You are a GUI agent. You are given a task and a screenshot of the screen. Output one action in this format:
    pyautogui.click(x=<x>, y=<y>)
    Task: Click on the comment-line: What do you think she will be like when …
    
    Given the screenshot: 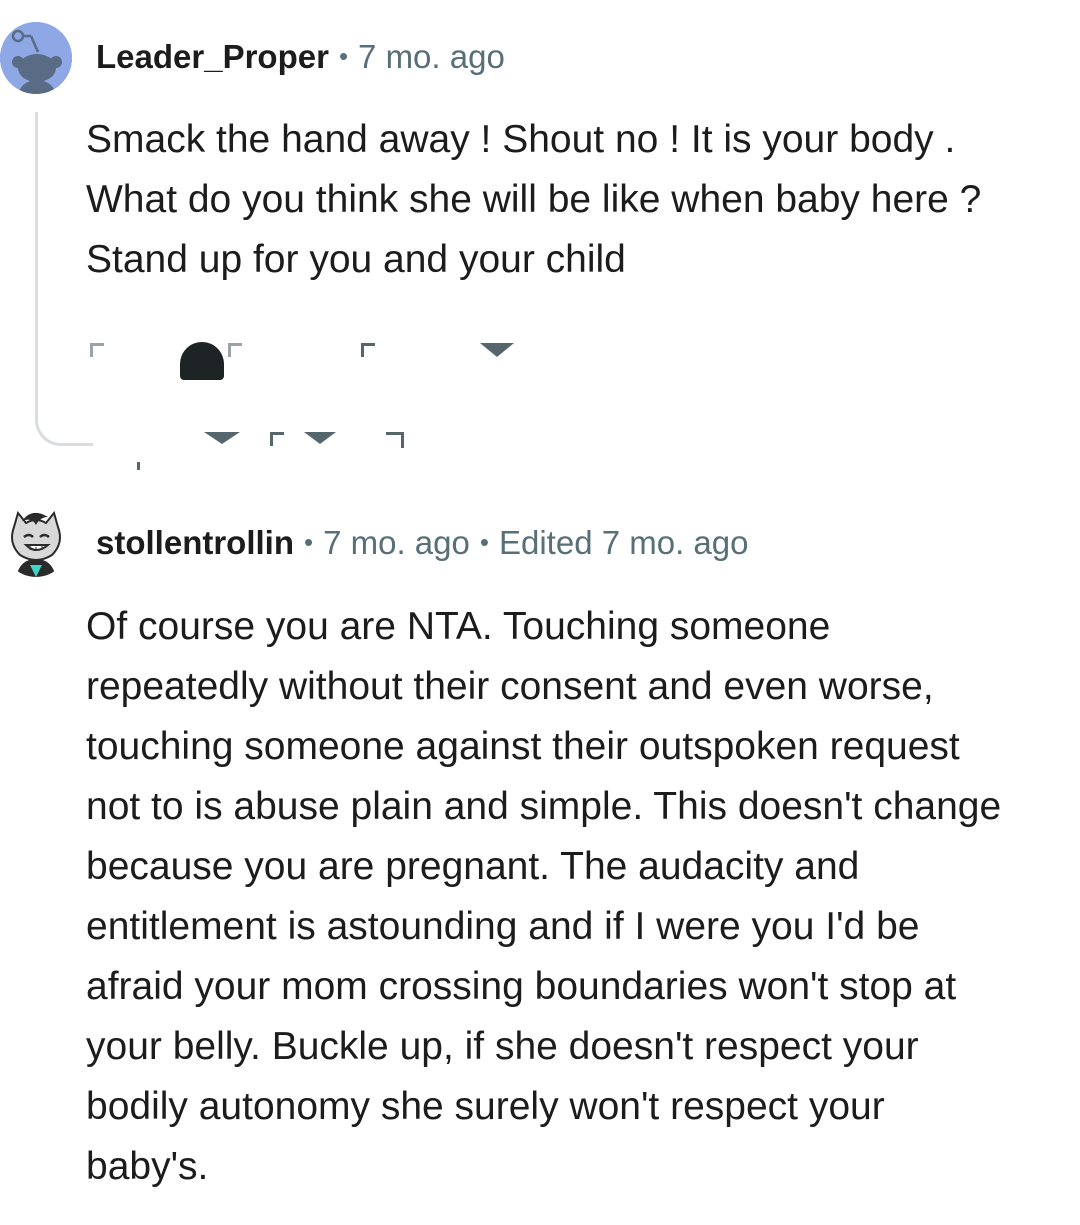 What is the action you would take?
    pyautogui.click(x=534, y=199)
    